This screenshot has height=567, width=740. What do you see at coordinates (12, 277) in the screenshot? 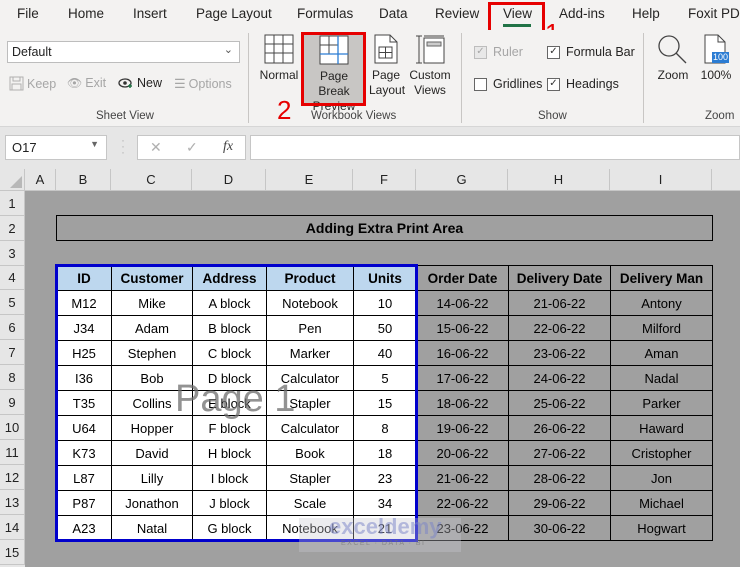
I see `row-header-4: 4` at bounding box center [12, 277].